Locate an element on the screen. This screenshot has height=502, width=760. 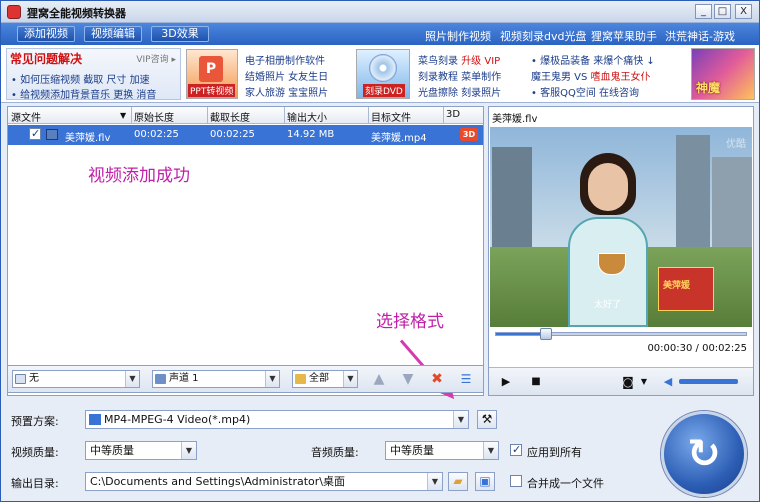
link-apple-helper: 狸窝苹果助手 is located at coordinates (624, 36).